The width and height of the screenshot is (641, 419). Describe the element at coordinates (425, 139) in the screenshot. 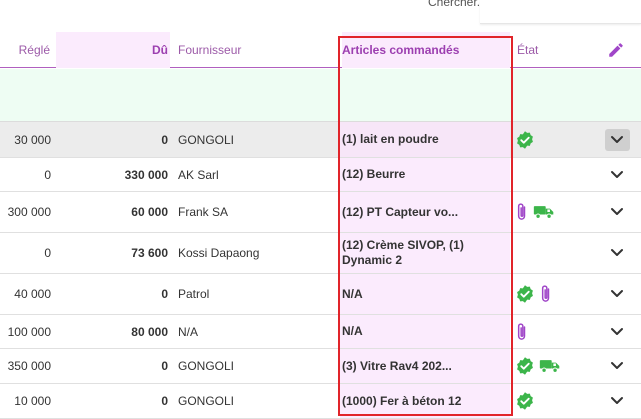

I see `cell-articles: (1) lait en poudre` at that location.